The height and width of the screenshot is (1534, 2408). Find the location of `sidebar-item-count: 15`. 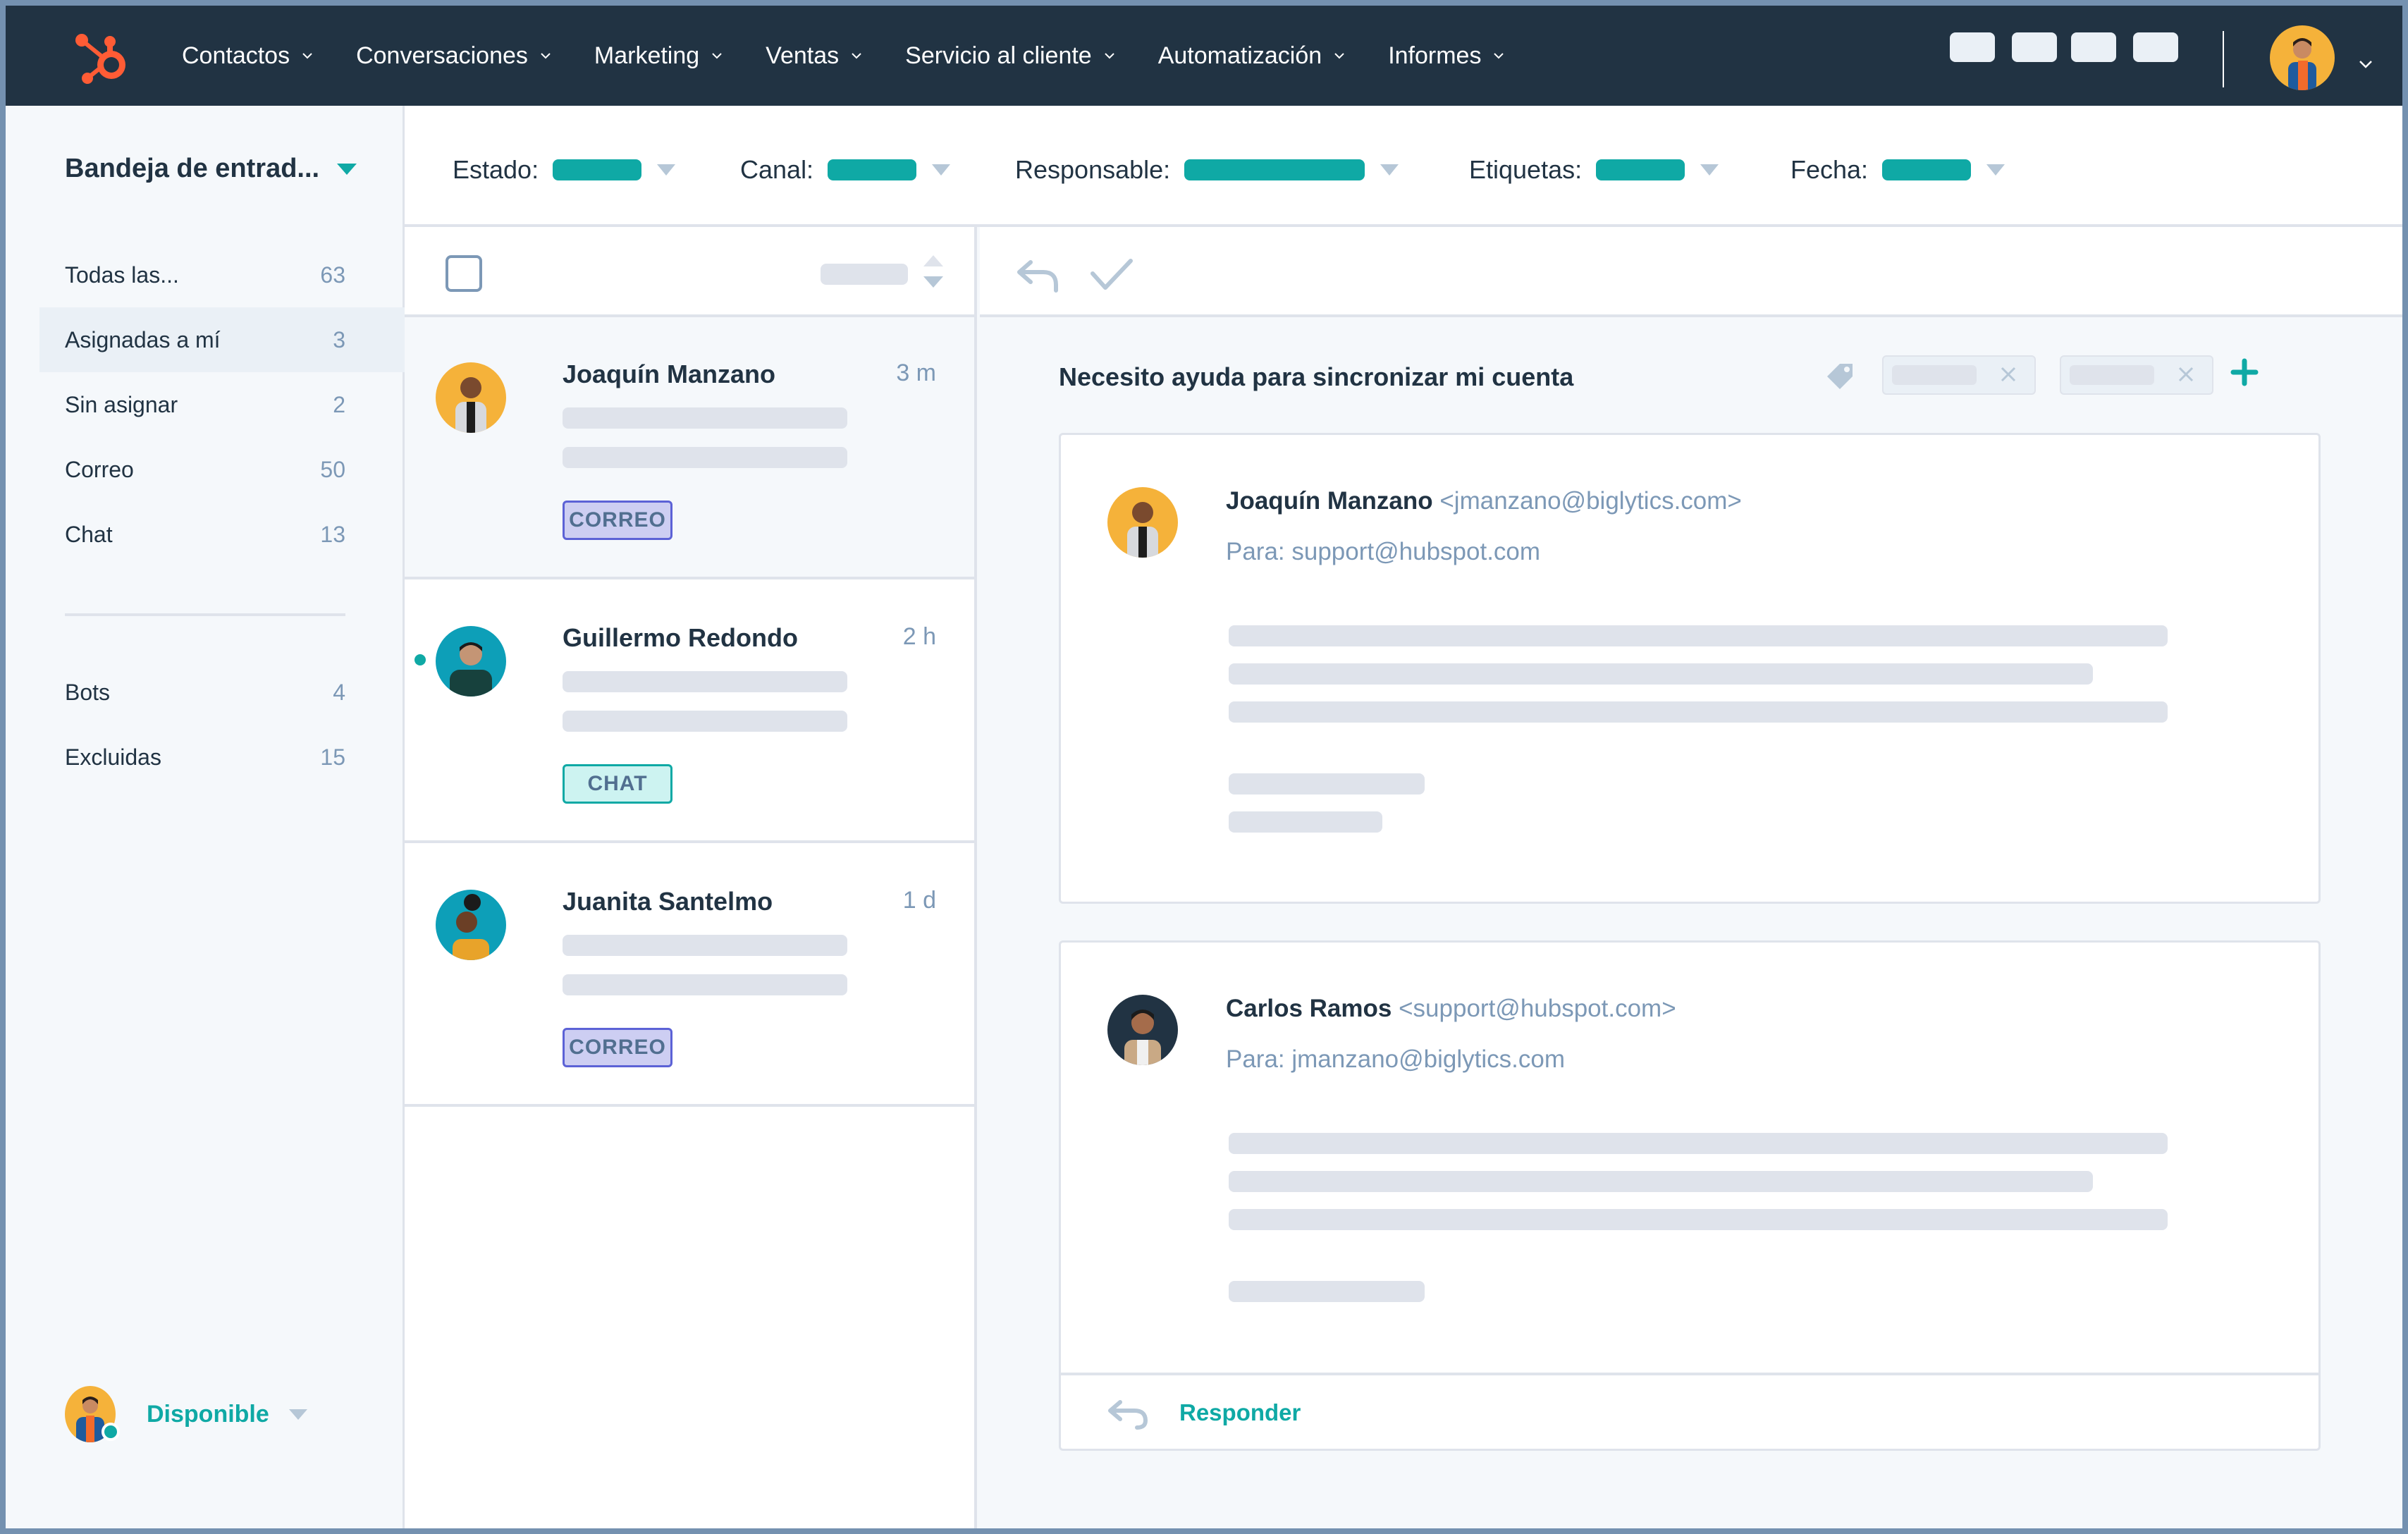

sidebar-item-count: 15 is located at coordinates (332, 757).